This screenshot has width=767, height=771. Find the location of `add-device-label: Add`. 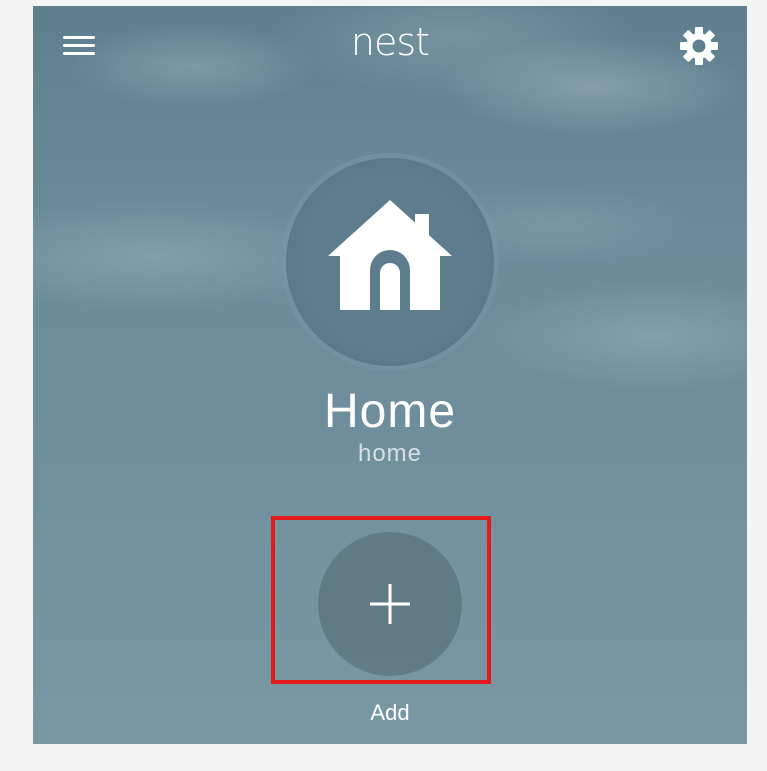

add-device-label: Add is located at coordinates (390, 712).